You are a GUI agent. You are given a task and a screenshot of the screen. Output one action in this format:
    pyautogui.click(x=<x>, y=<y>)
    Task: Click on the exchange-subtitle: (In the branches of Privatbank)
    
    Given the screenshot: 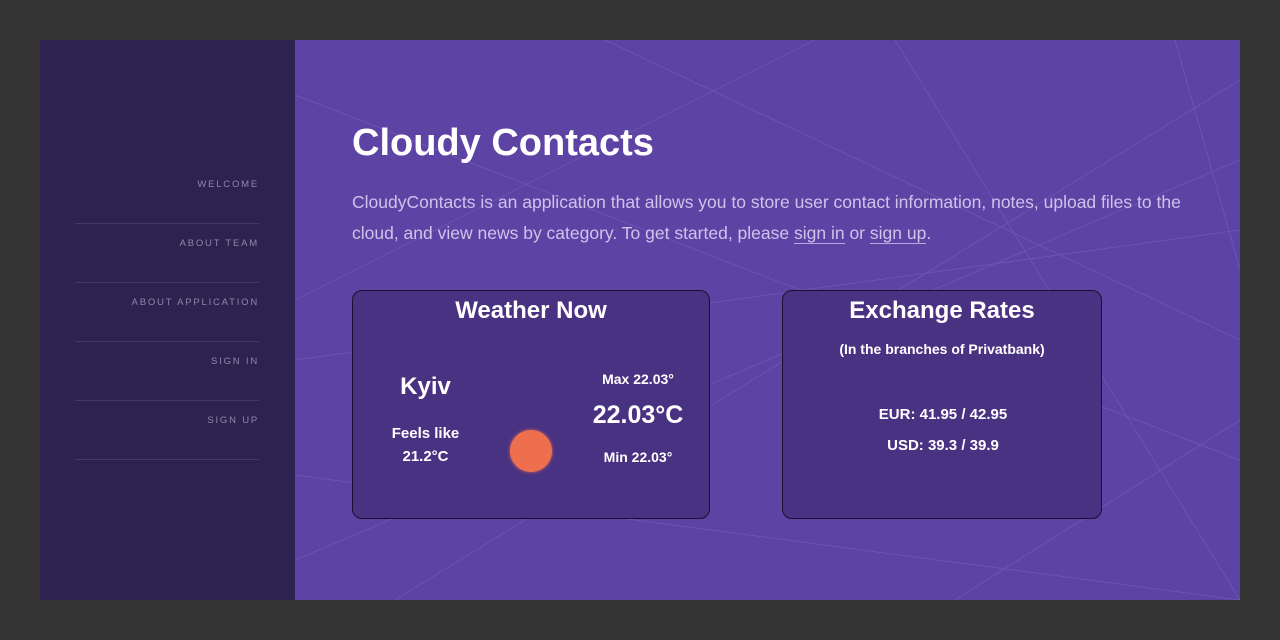 What is the action you would take?
    pyautogui.click(x=942, y=349)
    